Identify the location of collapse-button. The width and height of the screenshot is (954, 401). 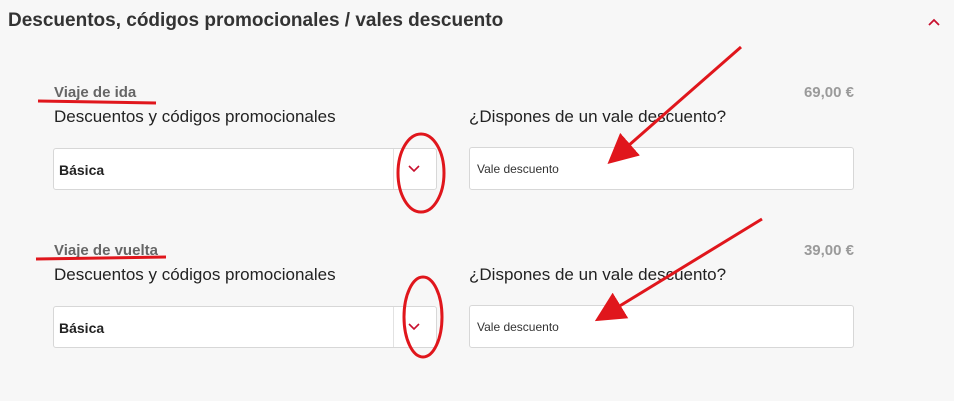
(934, 22).